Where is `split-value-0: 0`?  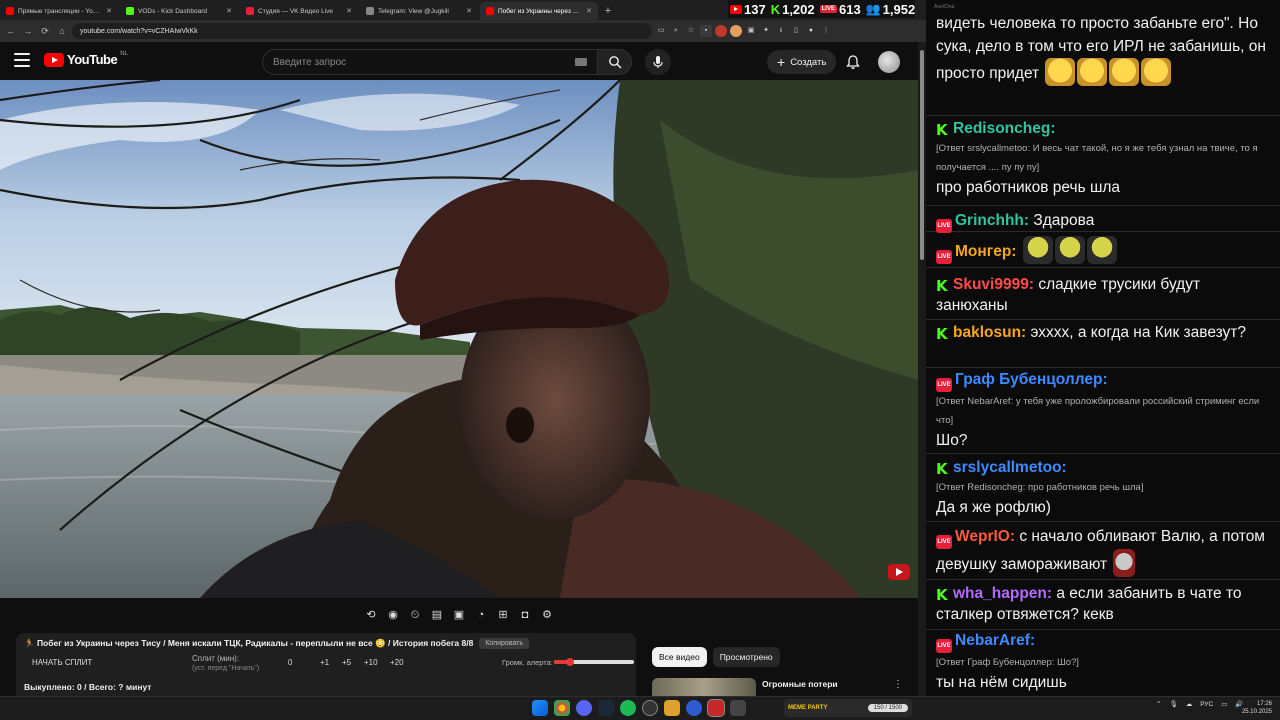
split-value-0: 0 is located at coordinates (290, 662).